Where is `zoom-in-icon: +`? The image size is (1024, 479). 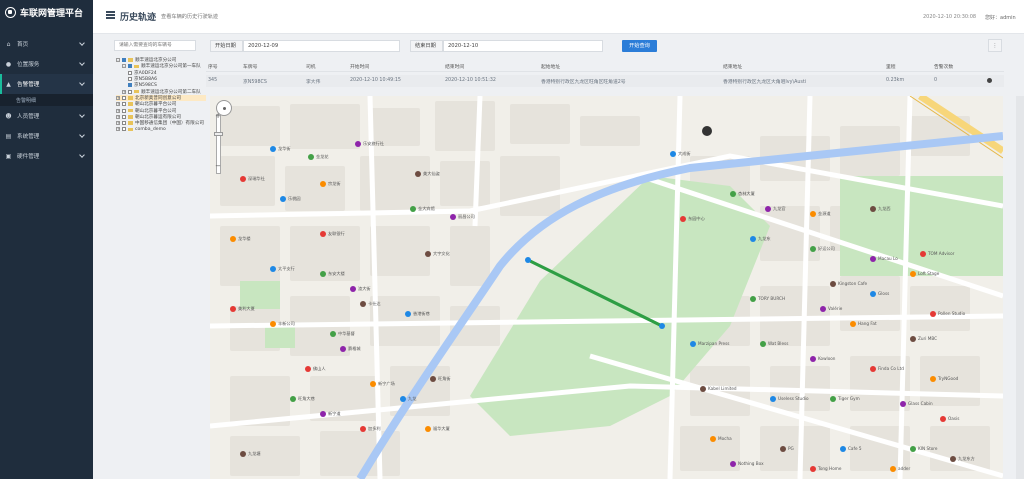 zoom-in-icon: + is located at coordinates (218, 116).